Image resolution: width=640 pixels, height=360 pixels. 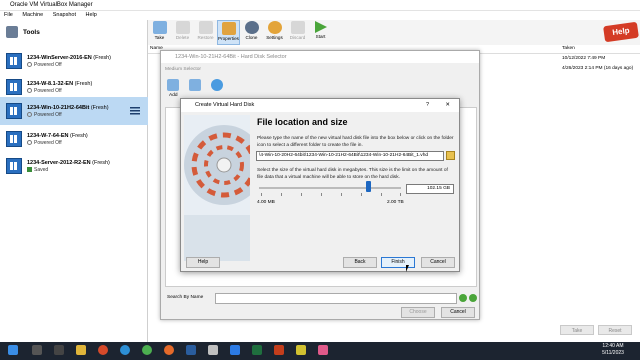 What do you see at coordinates (12, 32) in the screenshot?
I see `tools-icon` at bounding box center [12, 32].